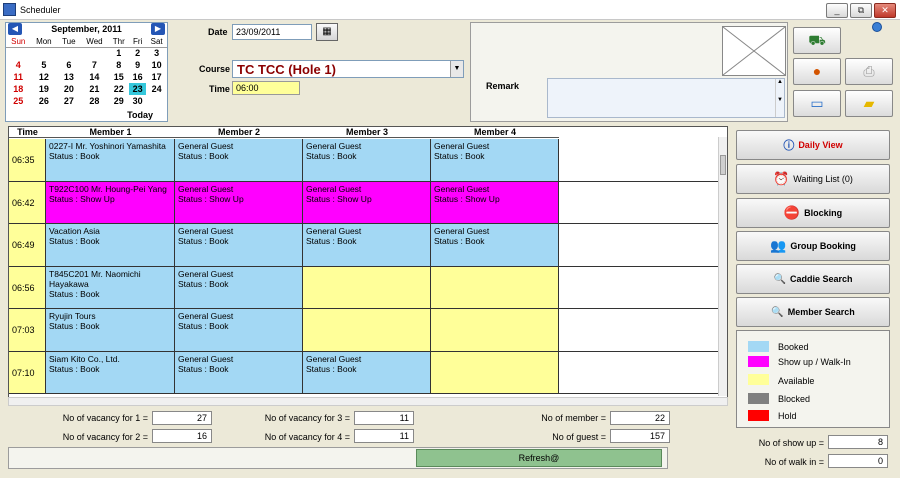 The image size is (900, 478). Describe the element at coordinates (158, 29) in the screenshot. I see `next-month-button: ▶` at that location.